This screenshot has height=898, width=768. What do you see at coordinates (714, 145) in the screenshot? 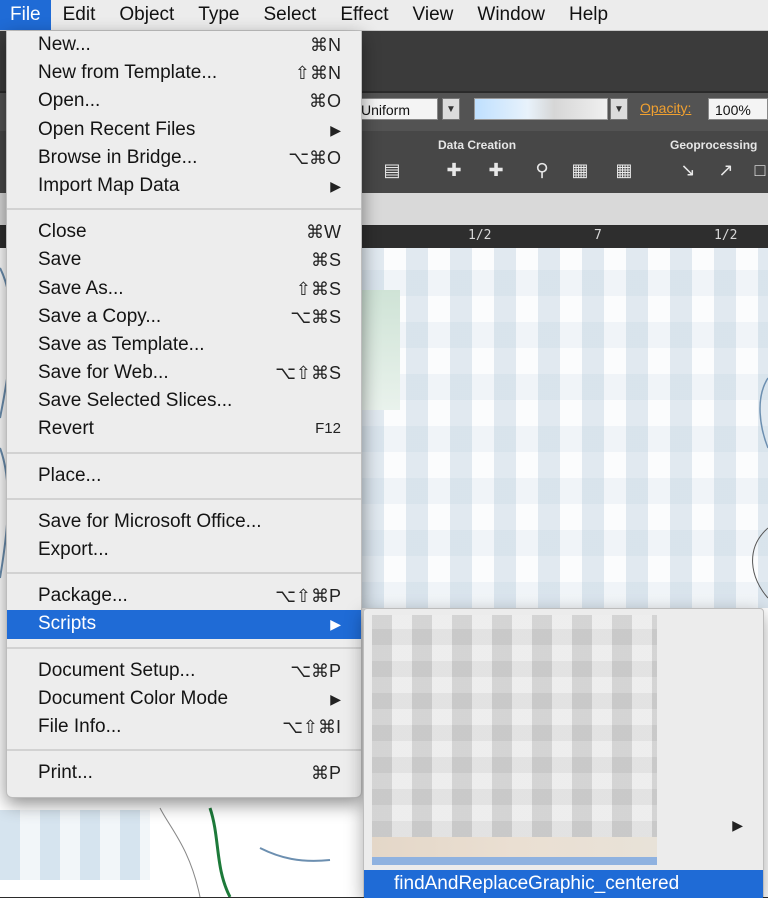
I see `geoprocessing-label: Geoprocessing` at bounding box center [714, 145].